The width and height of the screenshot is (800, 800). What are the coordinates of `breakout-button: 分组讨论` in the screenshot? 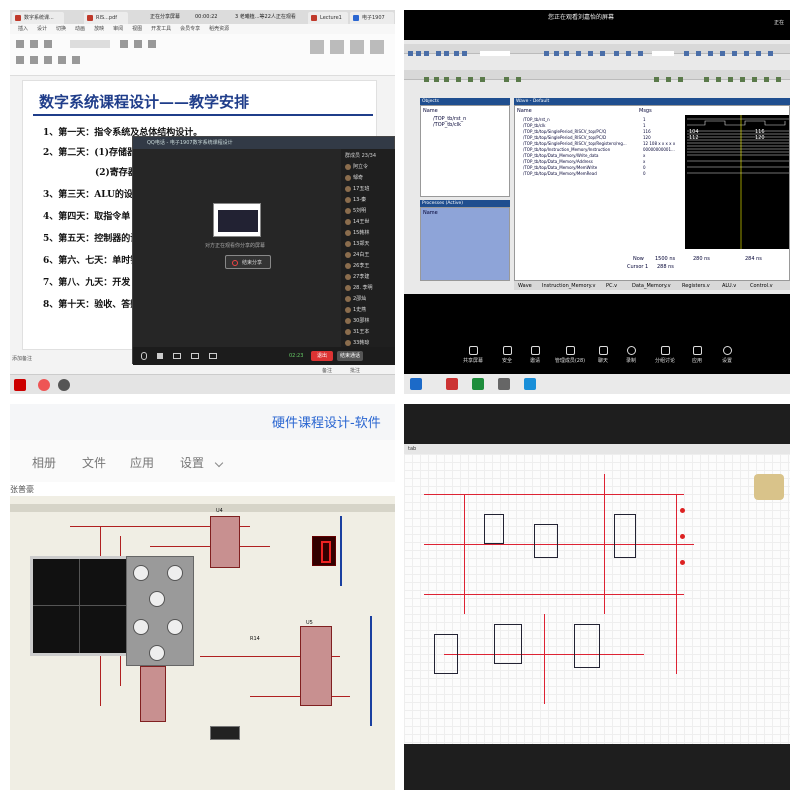 It's located at (665, 355).